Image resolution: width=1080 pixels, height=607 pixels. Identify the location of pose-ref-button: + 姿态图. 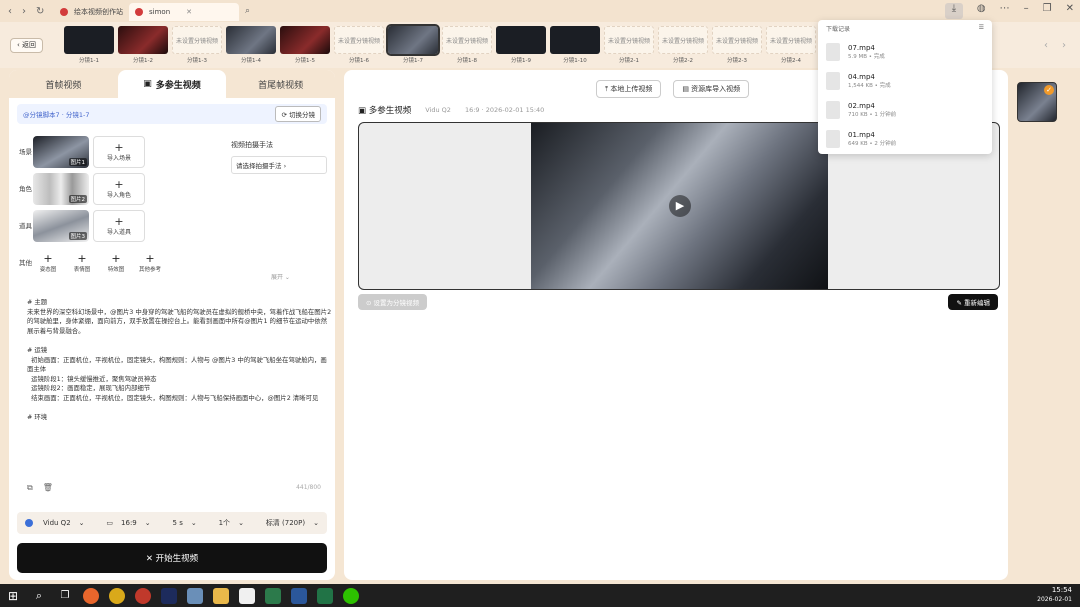
(48, 263).